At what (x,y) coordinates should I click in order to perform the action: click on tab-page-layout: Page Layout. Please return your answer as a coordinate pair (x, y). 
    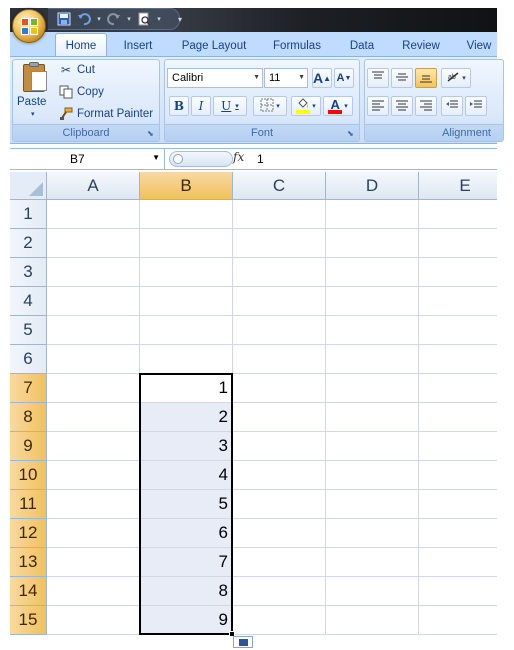
    Looking at the image, I should click on (214, 46).